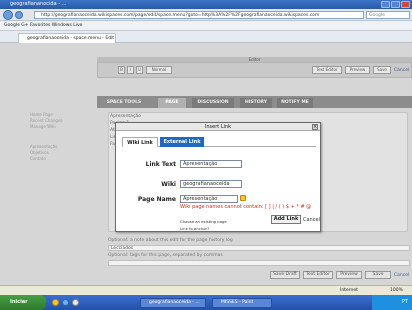 Image resolution: width=412 pixels, height=310 pixels. I want to click on format-select: Normal, so click(159, 70).